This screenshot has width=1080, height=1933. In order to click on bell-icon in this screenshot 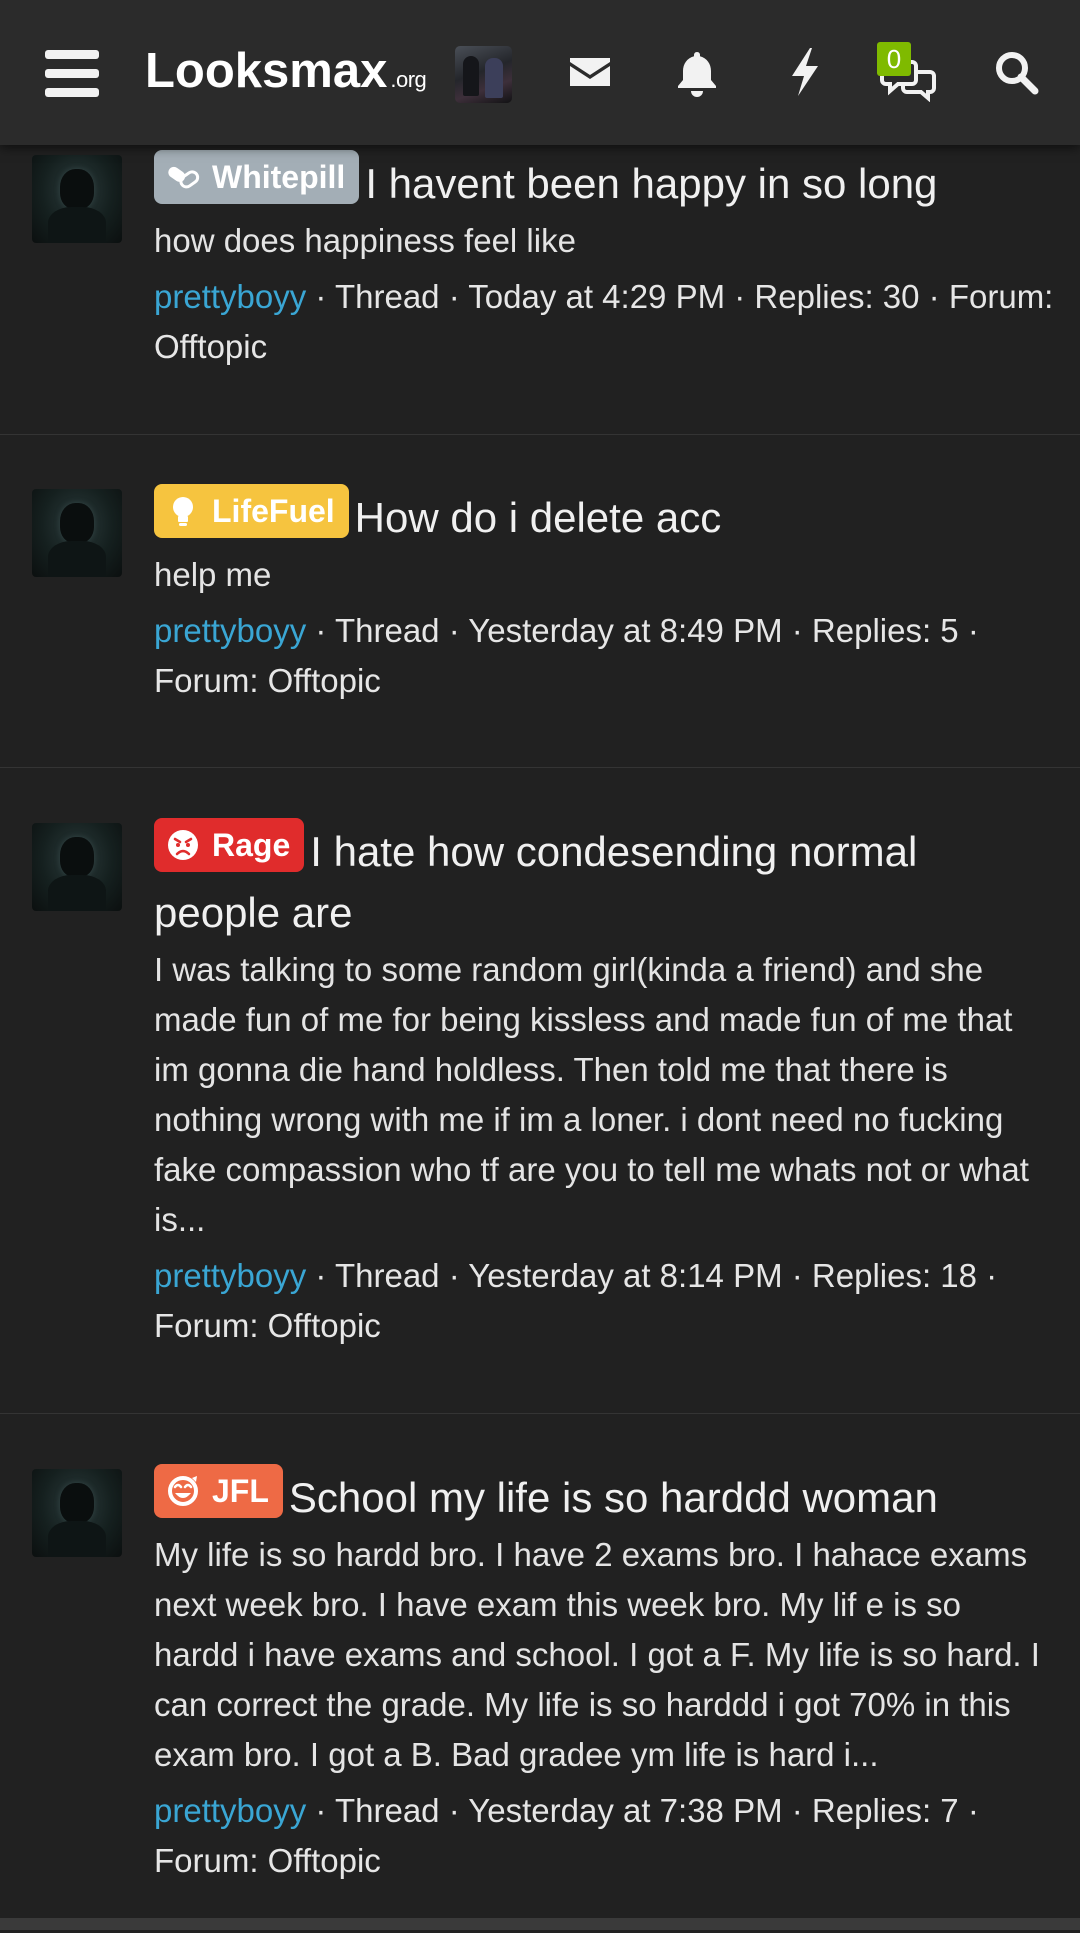, I will do `click(697, 73)`.